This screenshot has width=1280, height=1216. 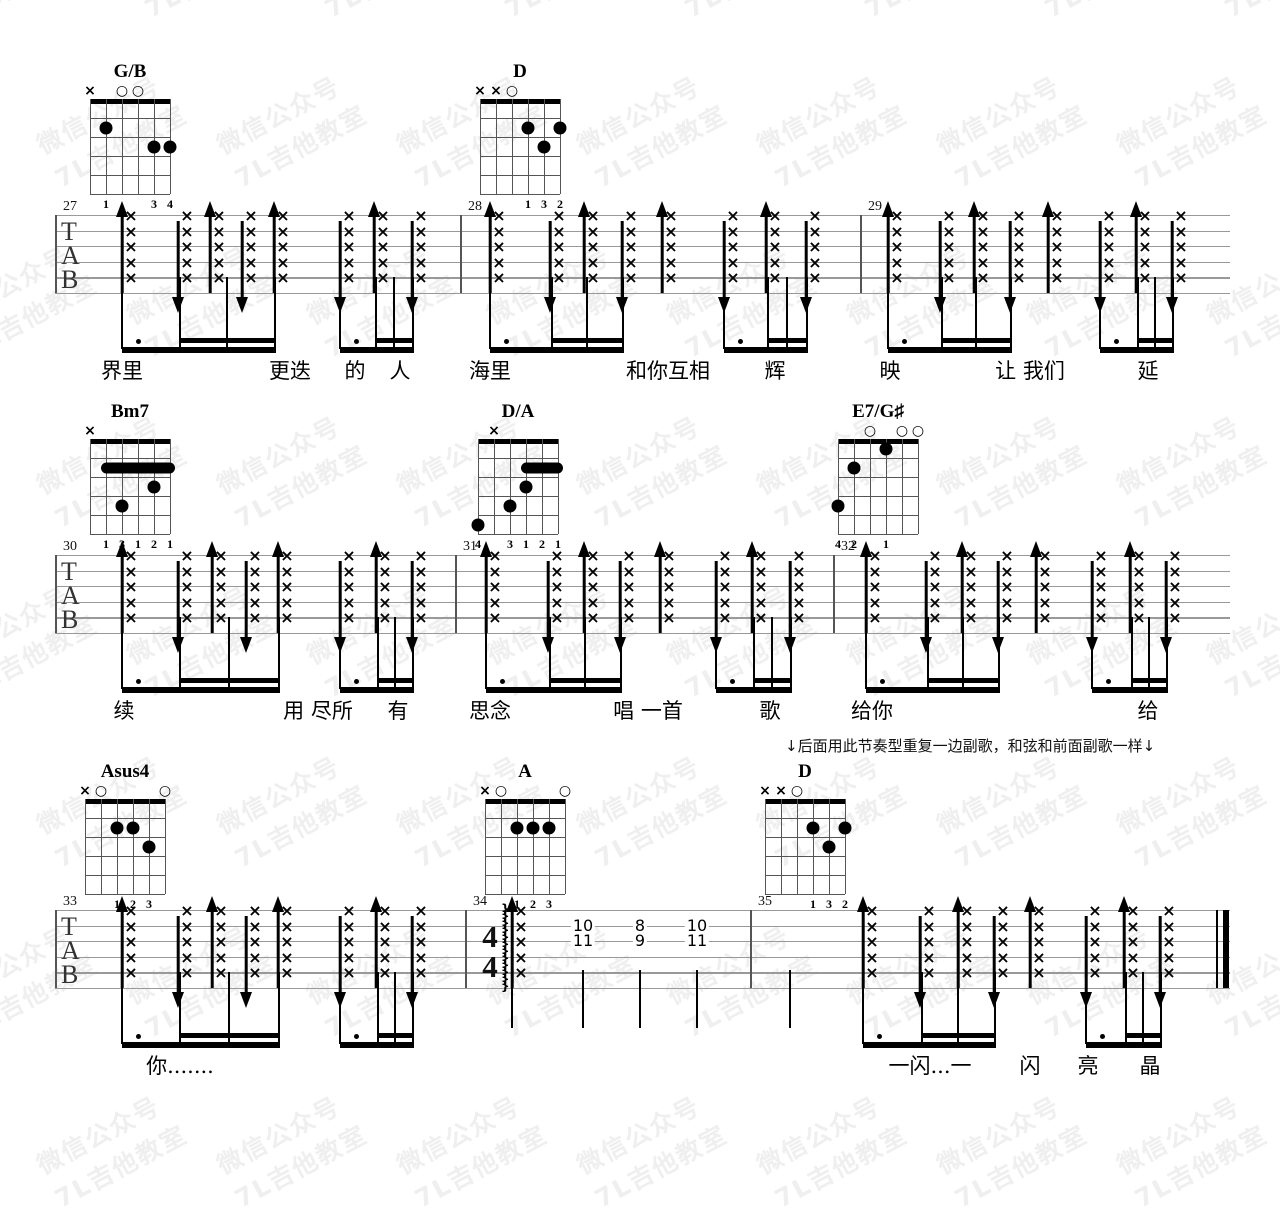 I want to click on final-barline-thick, so click(x=1226, y=949).